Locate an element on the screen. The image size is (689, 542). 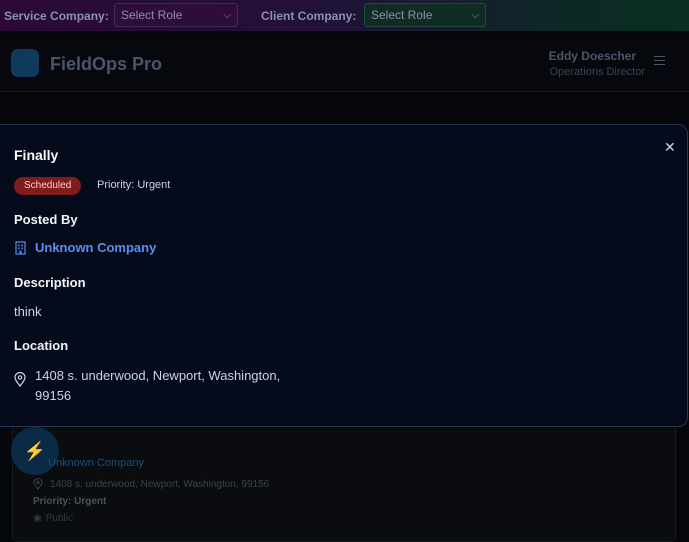
description-heading: Description is located at coordinates (50, 282).